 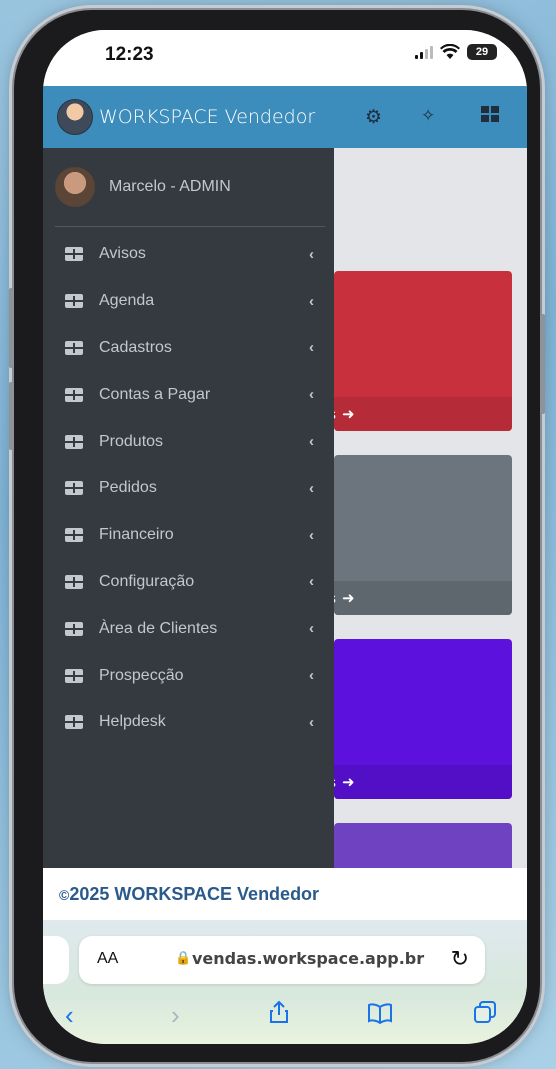 I want to click on grid-icon, so click(x=490, y=117).